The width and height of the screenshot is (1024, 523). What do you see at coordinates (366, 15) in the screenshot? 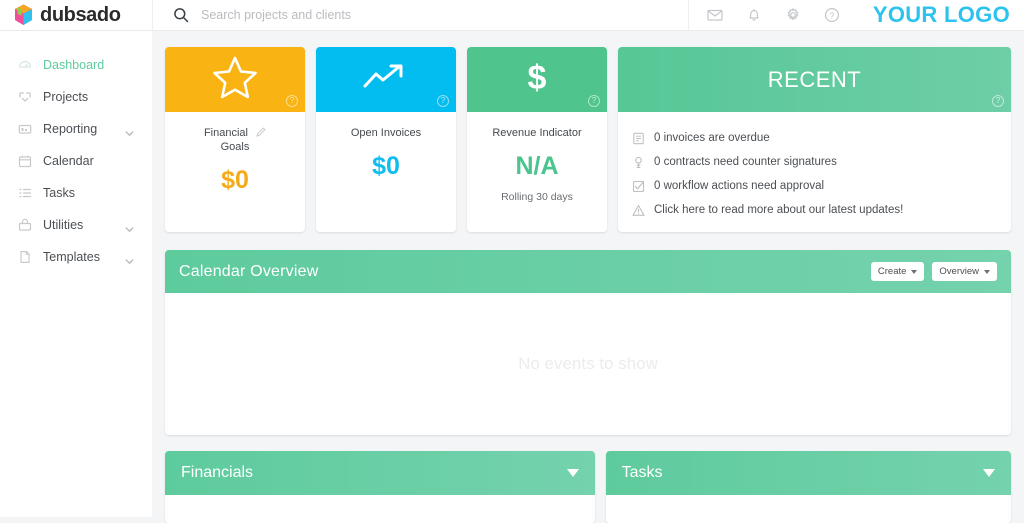
I see `search-input` at bounding box center [366, 15].